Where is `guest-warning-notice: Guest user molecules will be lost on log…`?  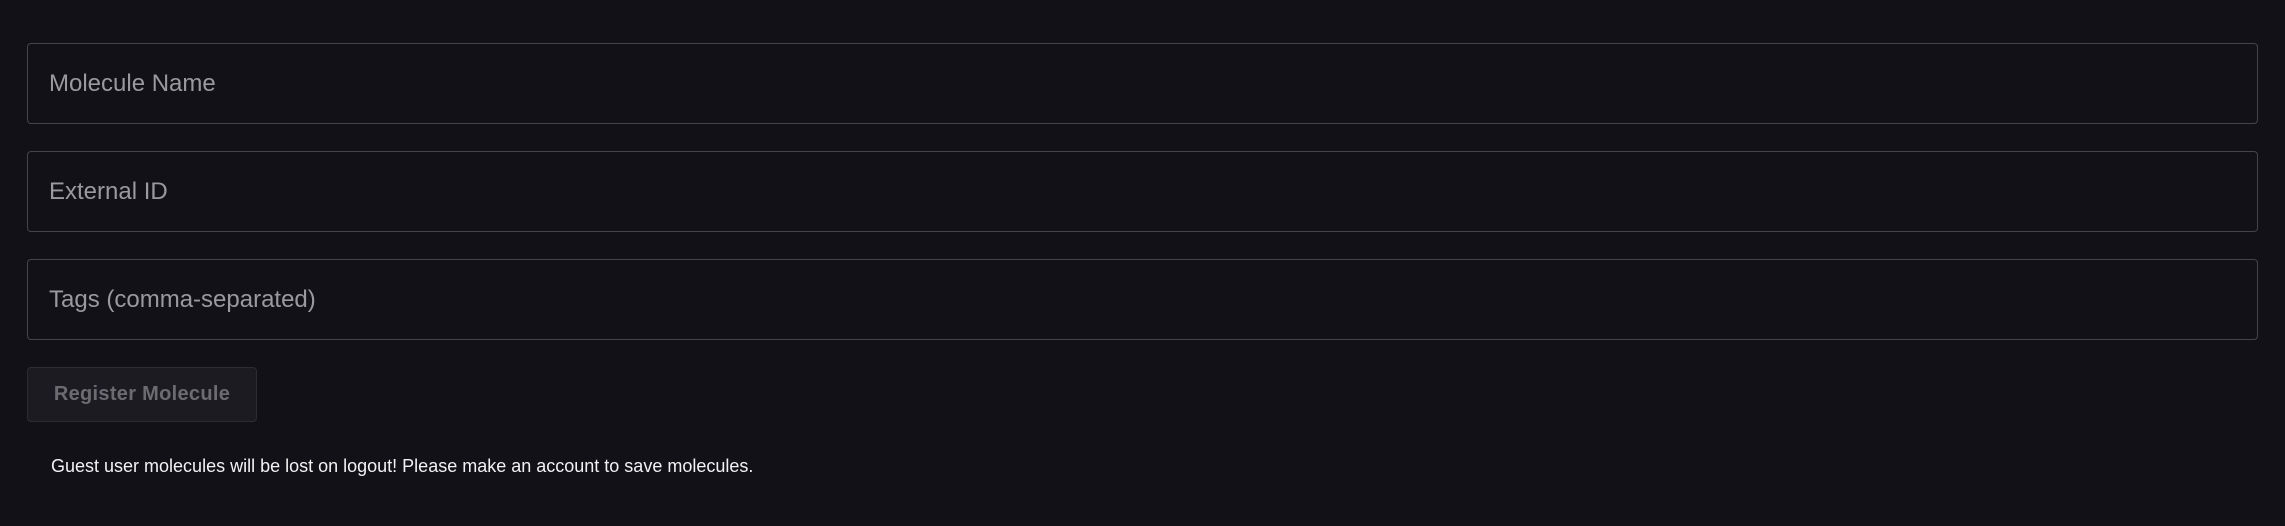 guest-warning-notice: Guest user molecules will be lost on log… is located at coordinates (402, 466).